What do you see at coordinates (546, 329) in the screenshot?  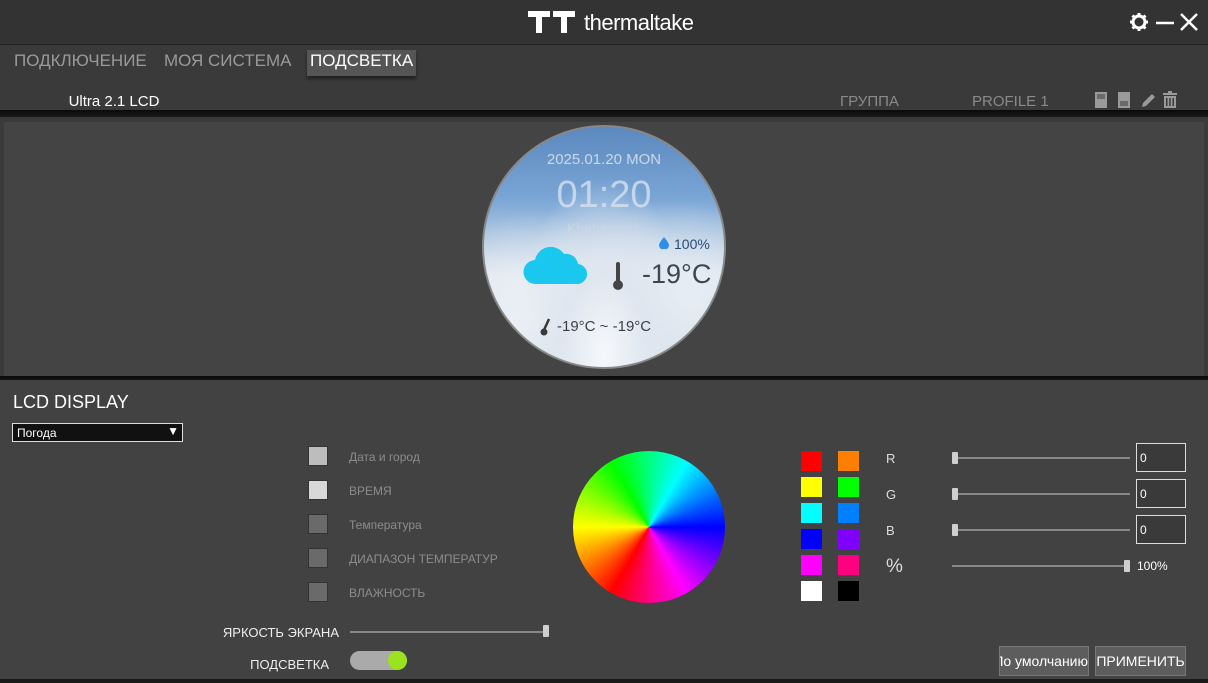 I see `thermometer-small-icon` at bounding box center [546, 329].